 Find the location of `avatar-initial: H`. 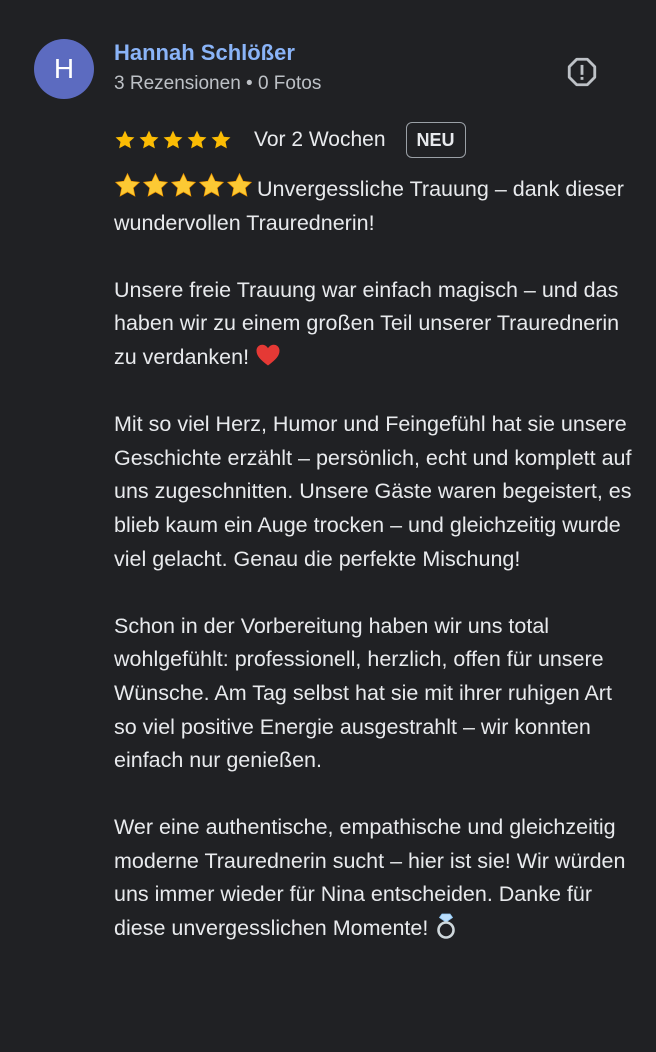

avatar-initial: H is located at coordinates (64, 68).